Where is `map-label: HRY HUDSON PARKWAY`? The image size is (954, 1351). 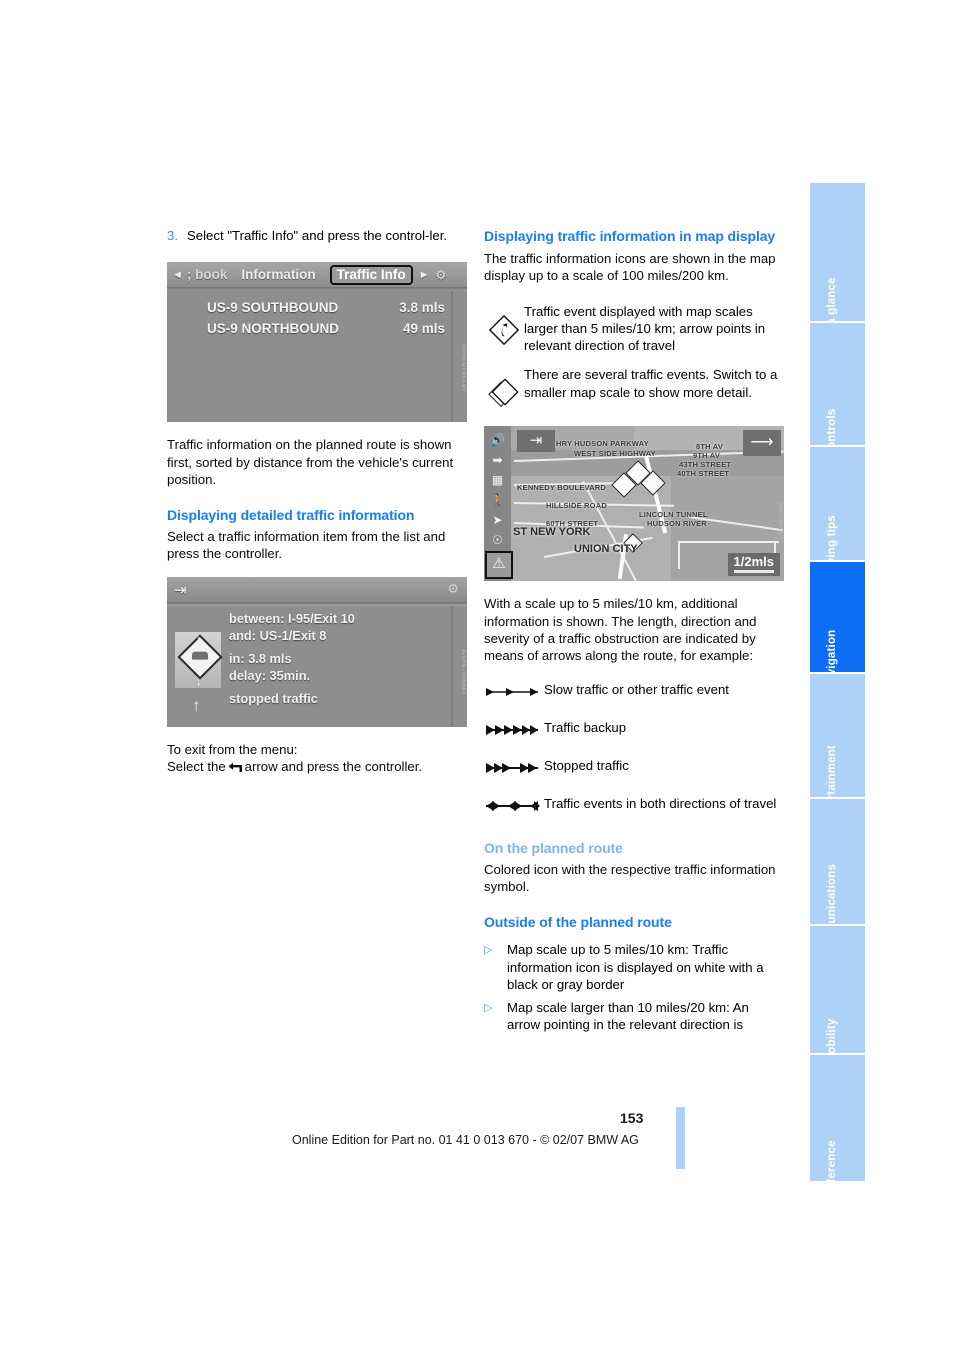 map-label: HRY HUDSON PARKWAY is located at coordinates (602, 444).